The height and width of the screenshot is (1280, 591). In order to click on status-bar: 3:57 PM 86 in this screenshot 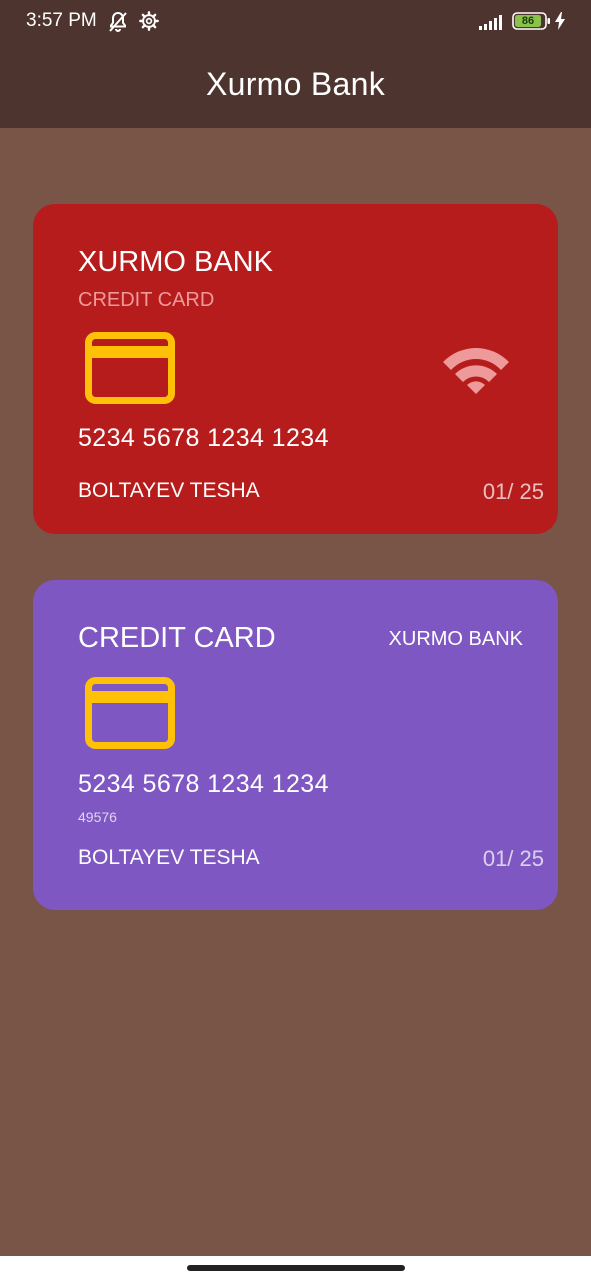, I will do `click(295, 22)`.